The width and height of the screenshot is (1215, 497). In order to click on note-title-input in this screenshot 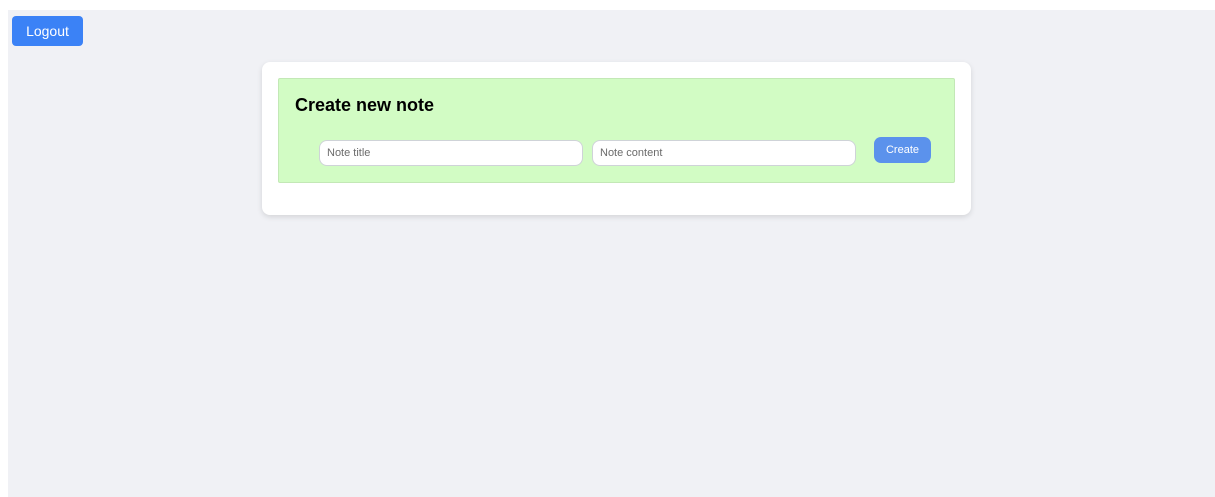, I will do `click(451, 153)`.